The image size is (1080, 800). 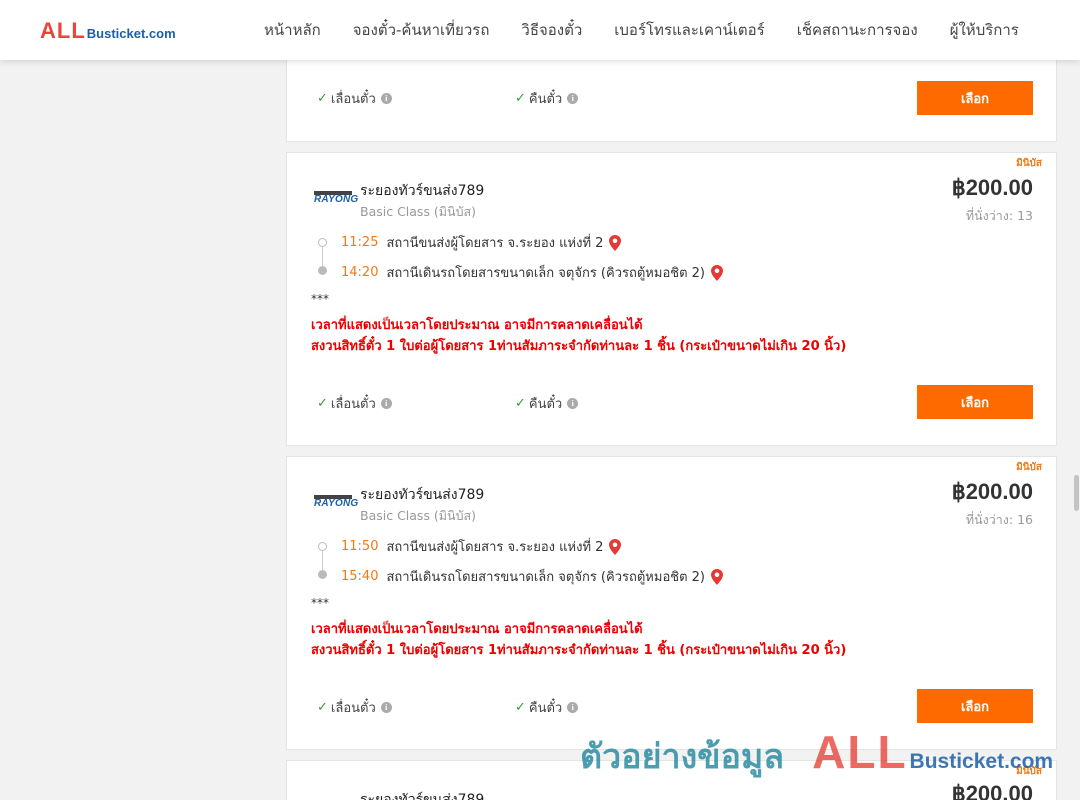 What do you see at coordinates (671, 780) in the screenshot?
I see `trip-card-partial: มินิบัส ระยองทัวร์ขนส่ง789 ฿200.00` at bounding box center [671, 780].